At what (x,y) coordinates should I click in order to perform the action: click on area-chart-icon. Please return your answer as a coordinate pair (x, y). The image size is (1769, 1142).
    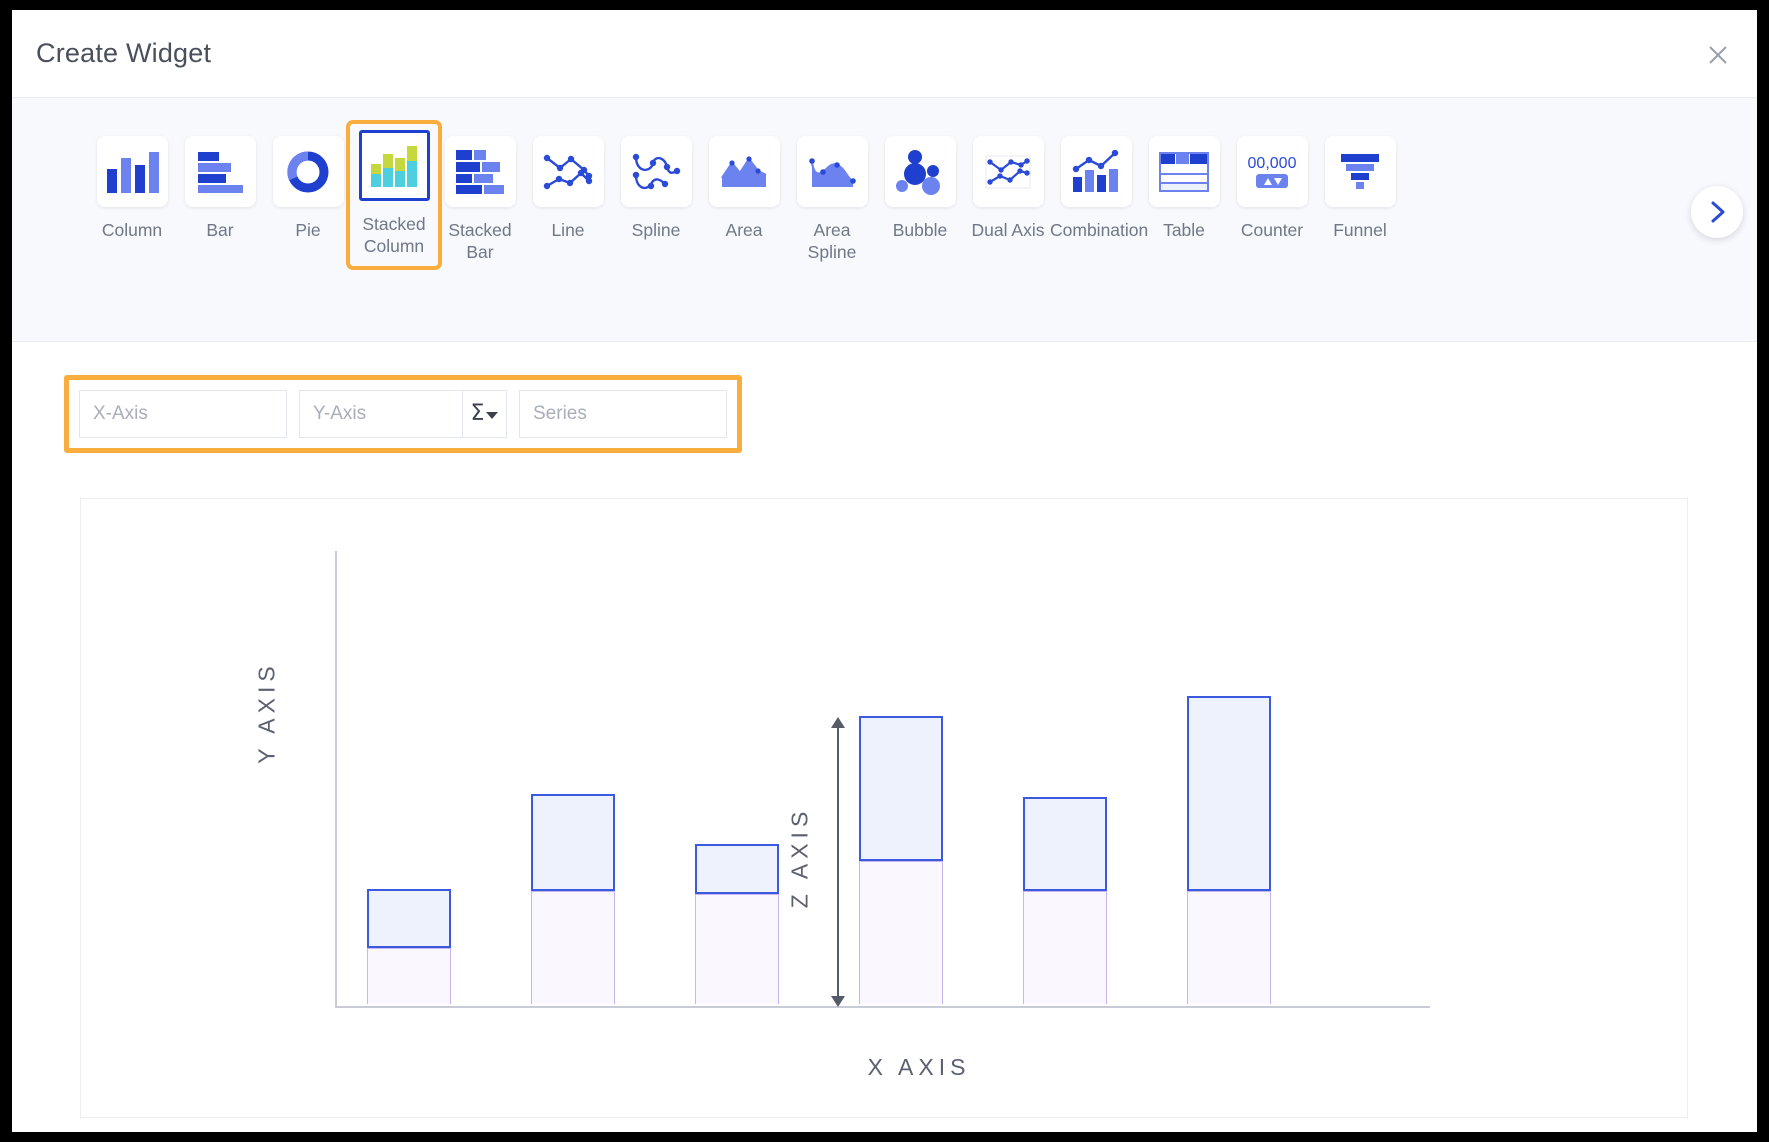
    Looking at the image, I should click on (744, 171).